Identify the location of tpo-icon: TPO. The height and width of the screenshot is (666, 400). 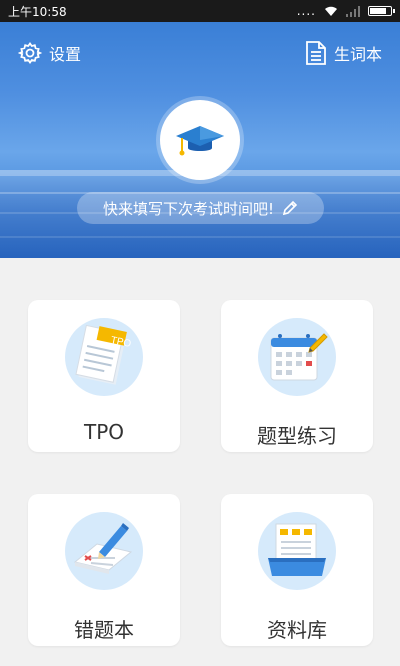
(104, 357).